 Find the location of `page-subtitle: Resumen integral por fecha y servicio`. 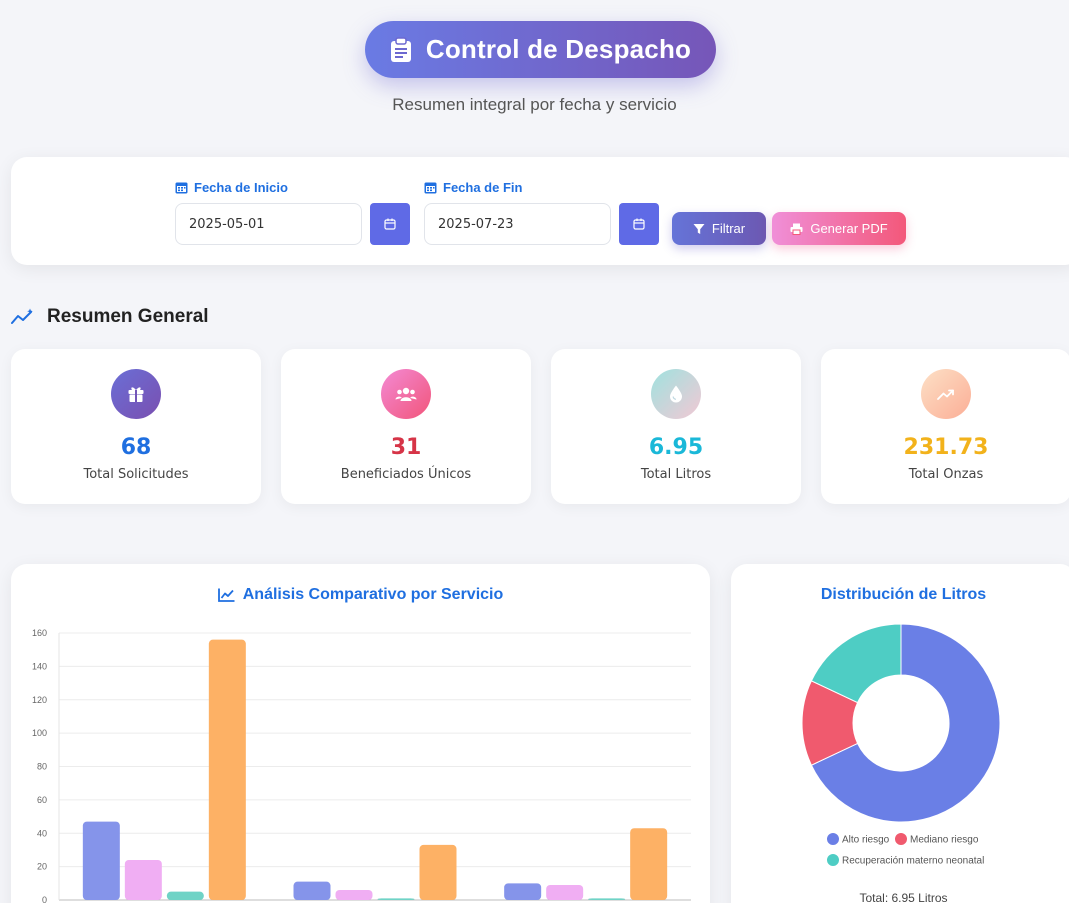

page-subtitle: Resumen integral por fecha y servicio is located at coordinates (534, 104).